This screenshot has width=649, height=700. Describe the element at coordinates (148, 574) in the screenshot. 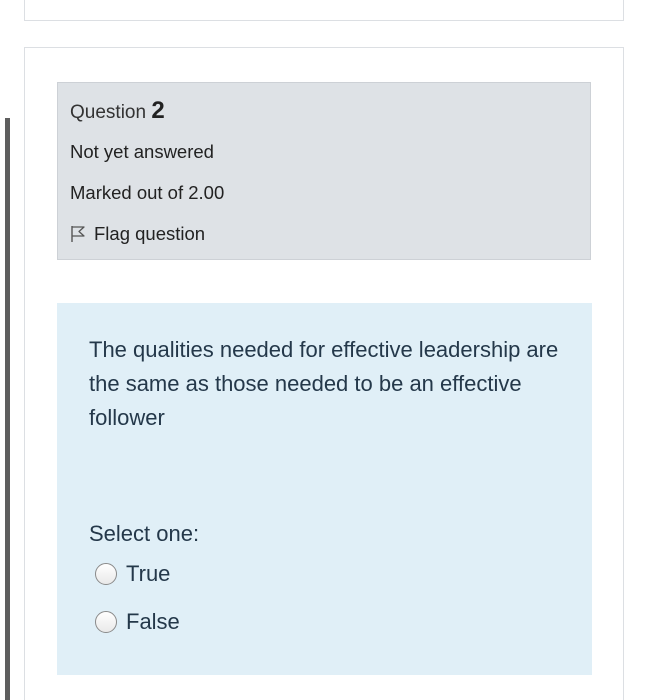

I see `answer-option-label: True` at that location.